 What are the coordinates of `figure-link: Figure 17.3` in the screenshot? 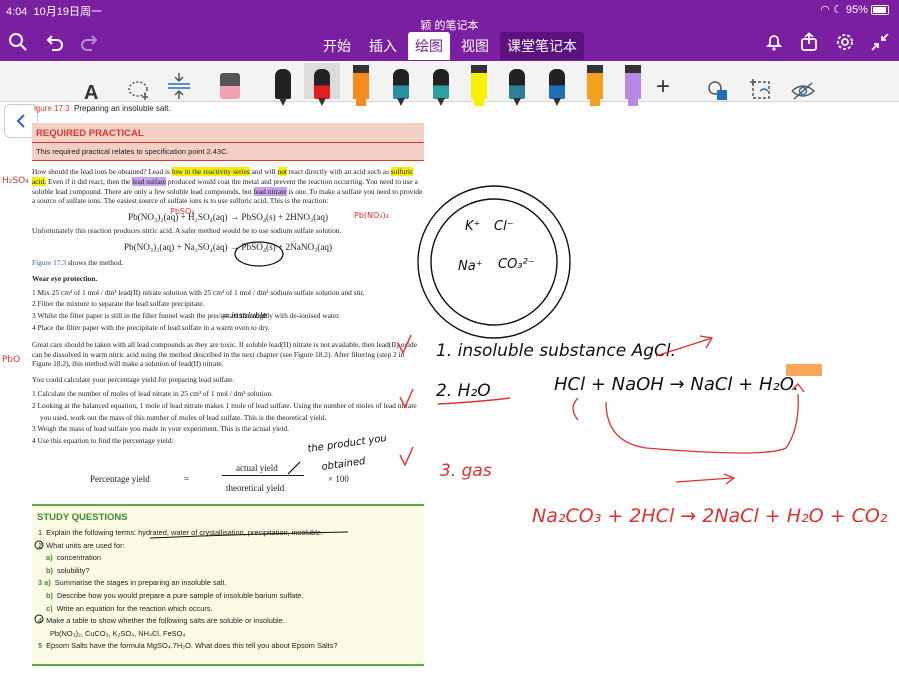 It's located at (49, 262).